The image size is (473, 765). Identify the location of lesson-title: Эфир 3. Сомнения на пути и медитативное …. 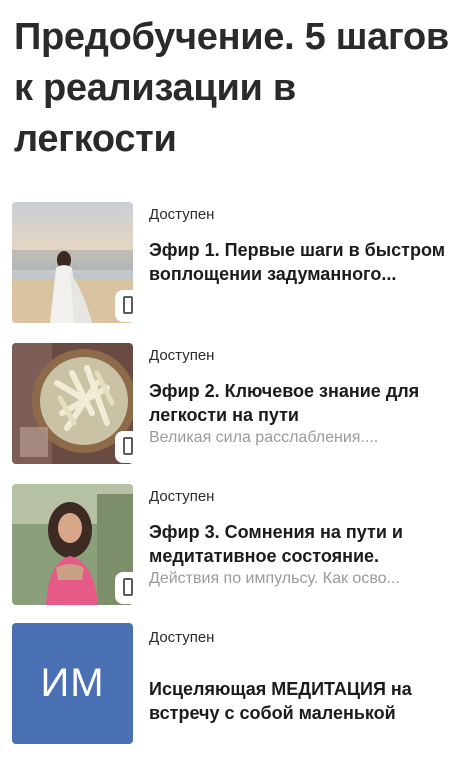
(307, 544).